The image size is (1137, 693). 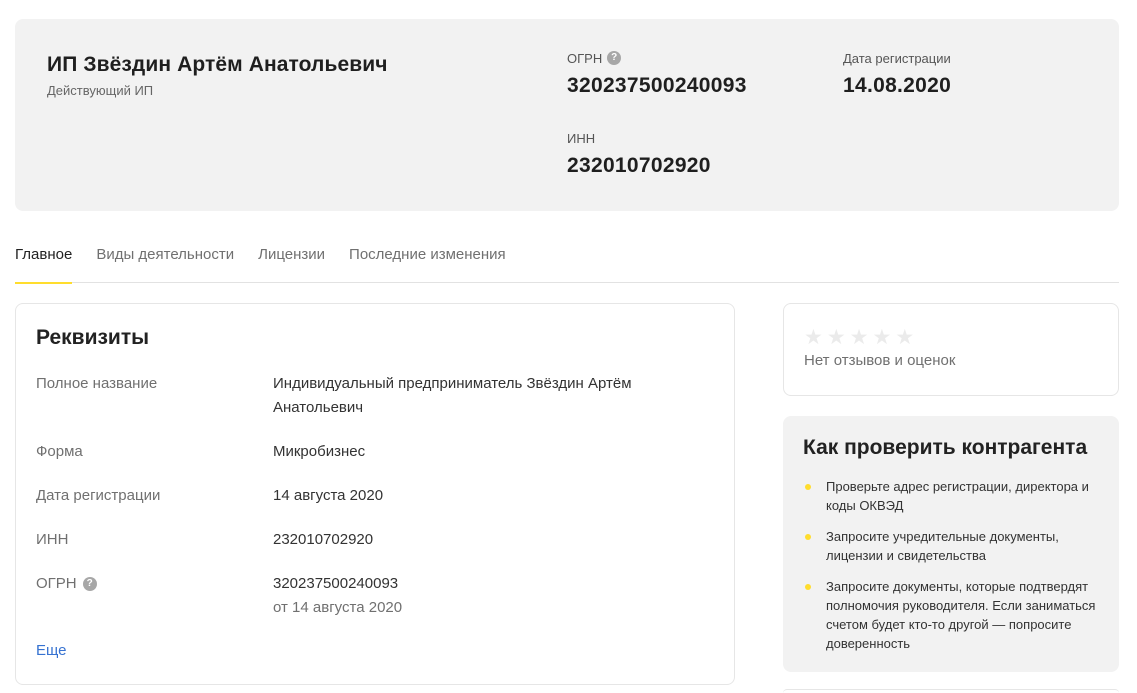 What do you see at coordinates (336, 583) in the screenshot?
I see `requisites-value: 320237500240093` at bounding box center [336, 583].